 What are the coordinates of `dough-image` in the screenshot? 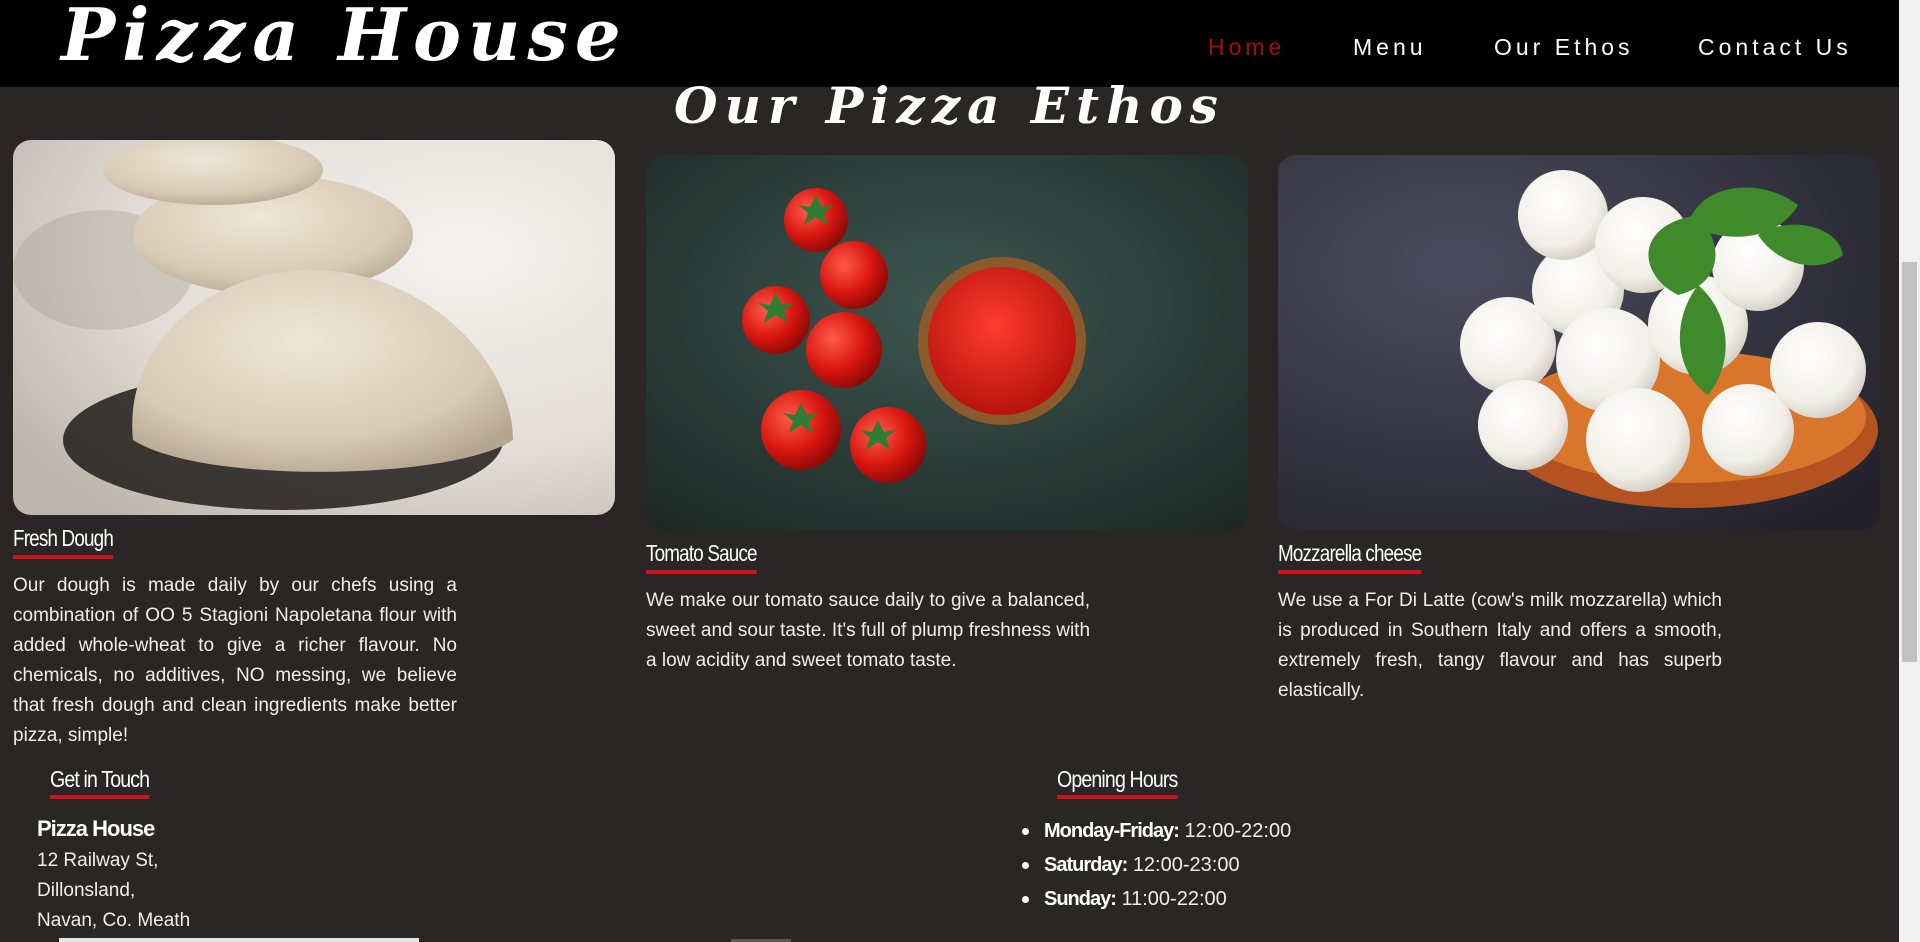 It's located at (314, 327).